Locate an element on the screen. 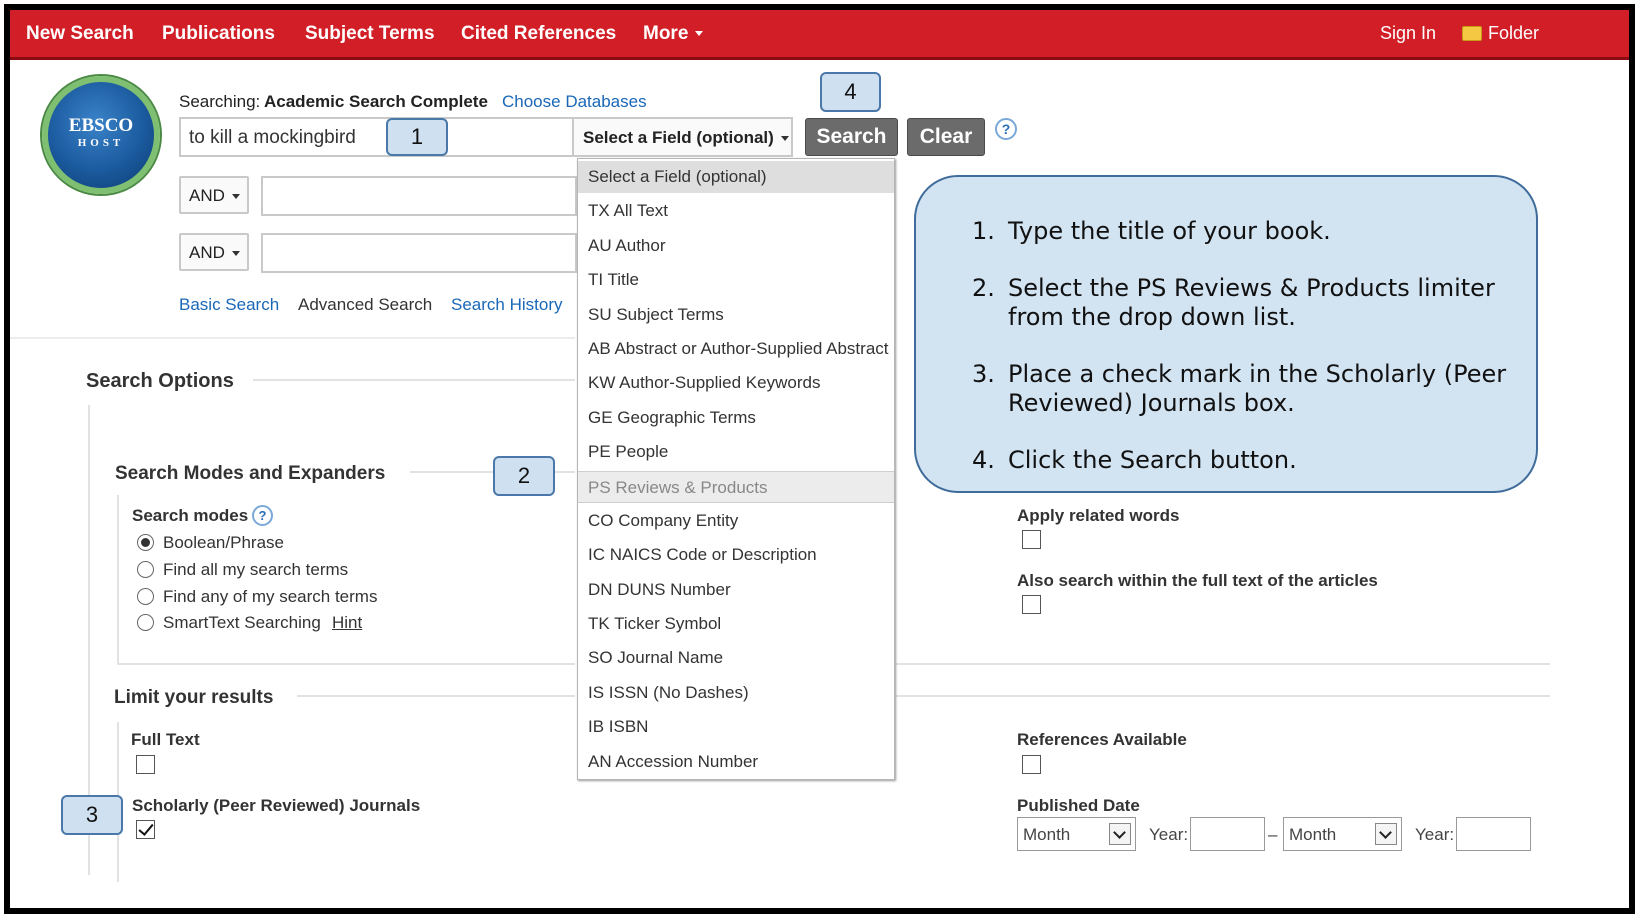 This screenshot has width=1639, height=918. clear-button: Clear is located at coordinates (946, 137).